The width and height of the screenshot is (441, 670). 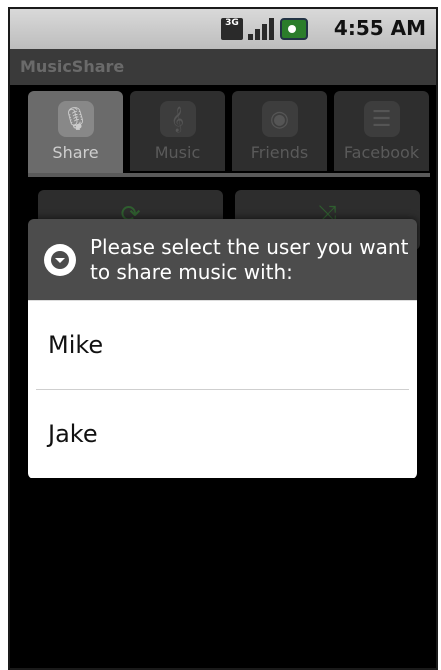 What do you see at coordinates (177, 152) in the screenshot?
I see `tab-label: Music` at bounding box center [177, 152].